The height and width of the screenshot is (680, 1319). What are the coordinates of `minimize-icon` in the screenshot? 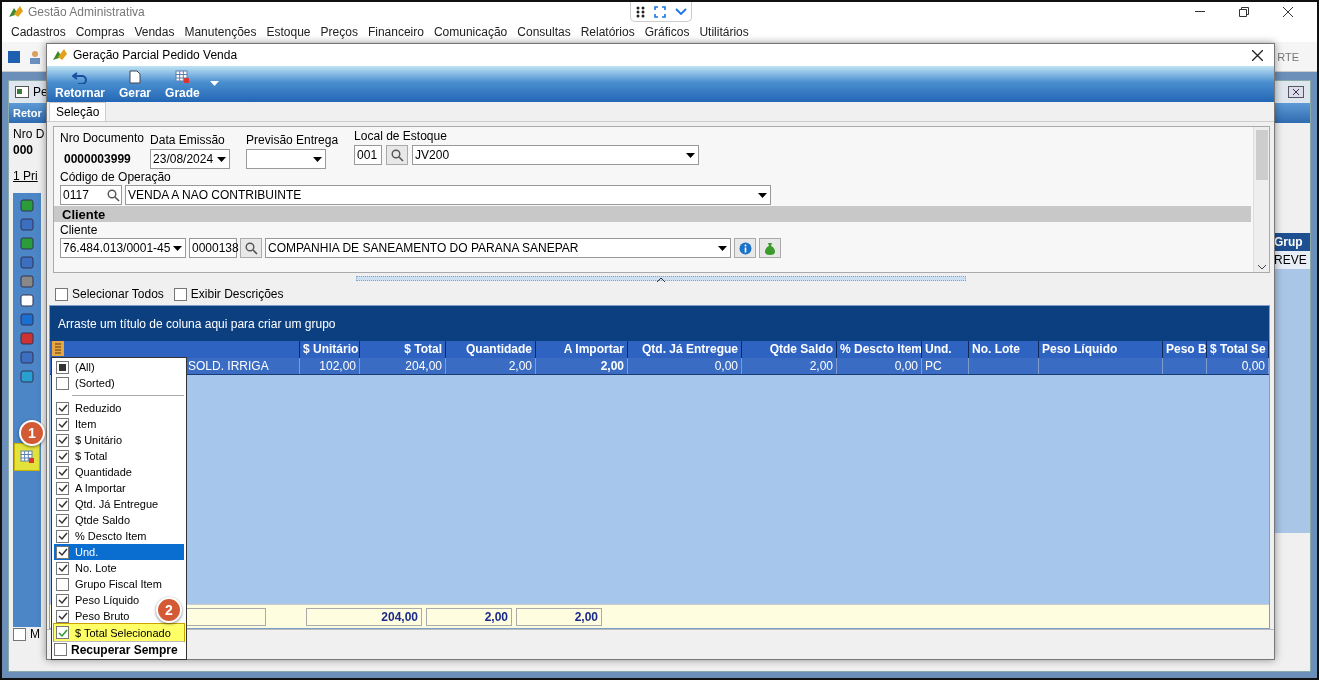 It's located at (1200, 12).